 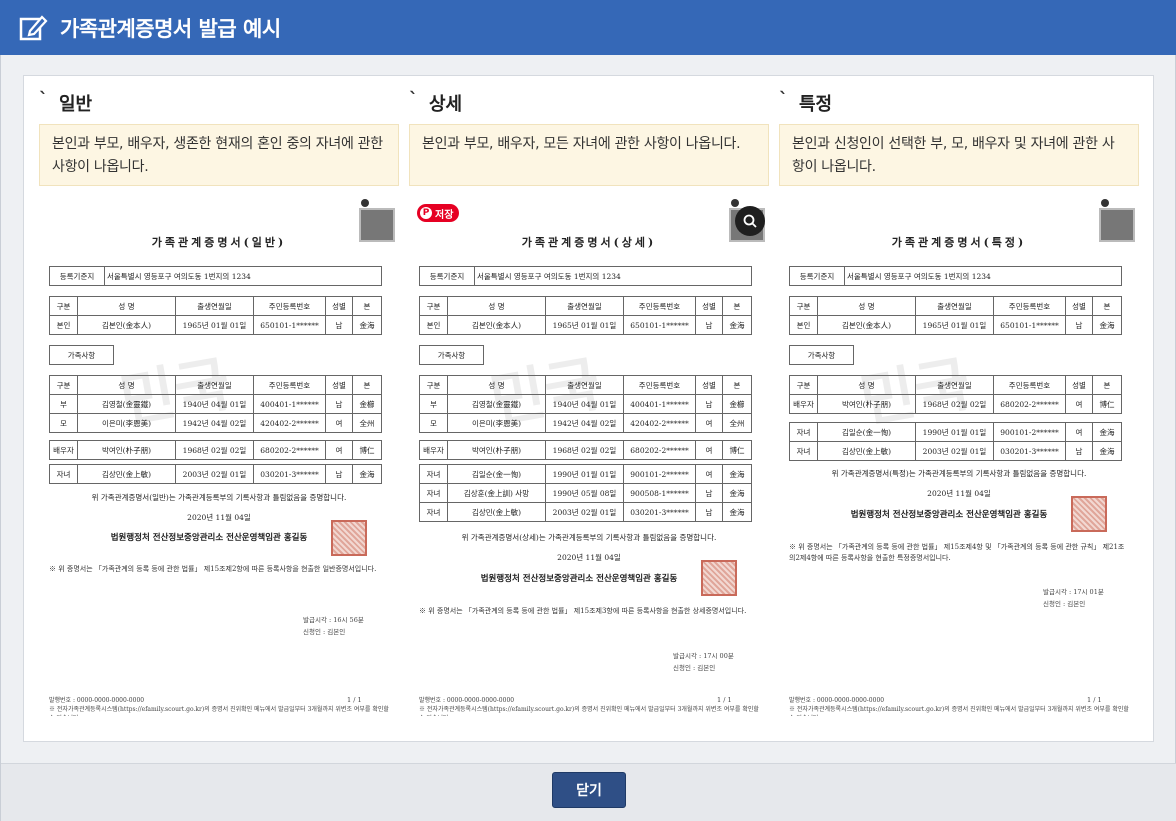 I want to click on cell: 420402-2******, so click(x=289, y=423).